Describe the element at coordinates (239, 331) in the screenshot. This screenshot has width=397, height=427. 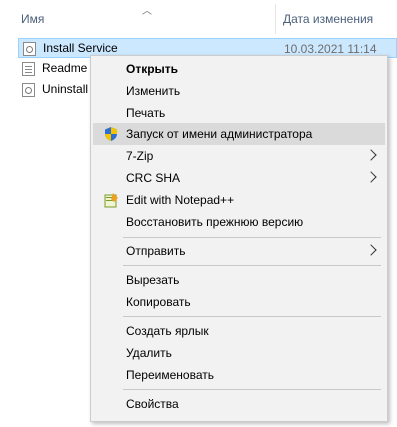
I see `menu-item-create-shortcut: Создать ярлык` at that location.